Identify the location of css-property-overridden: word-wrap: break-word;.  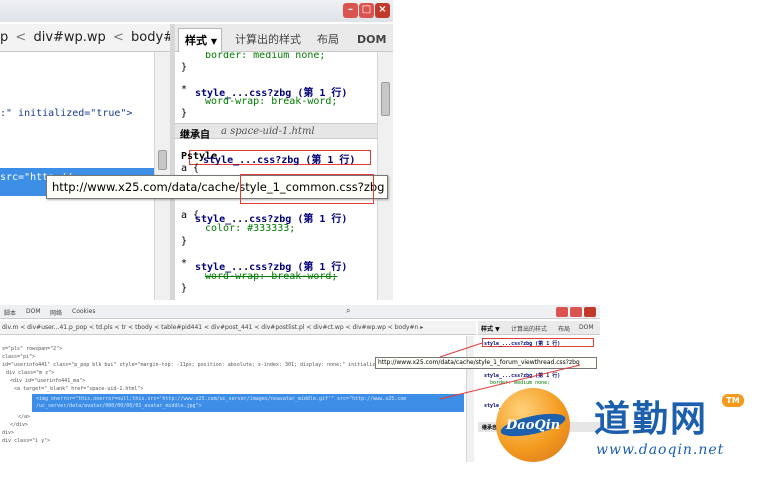
(271, 276).